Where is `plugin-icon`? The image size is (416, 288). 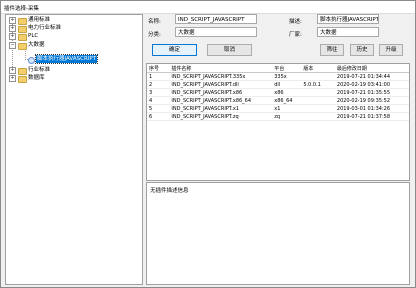
plugin-icon is located at coordinates (31, 60).